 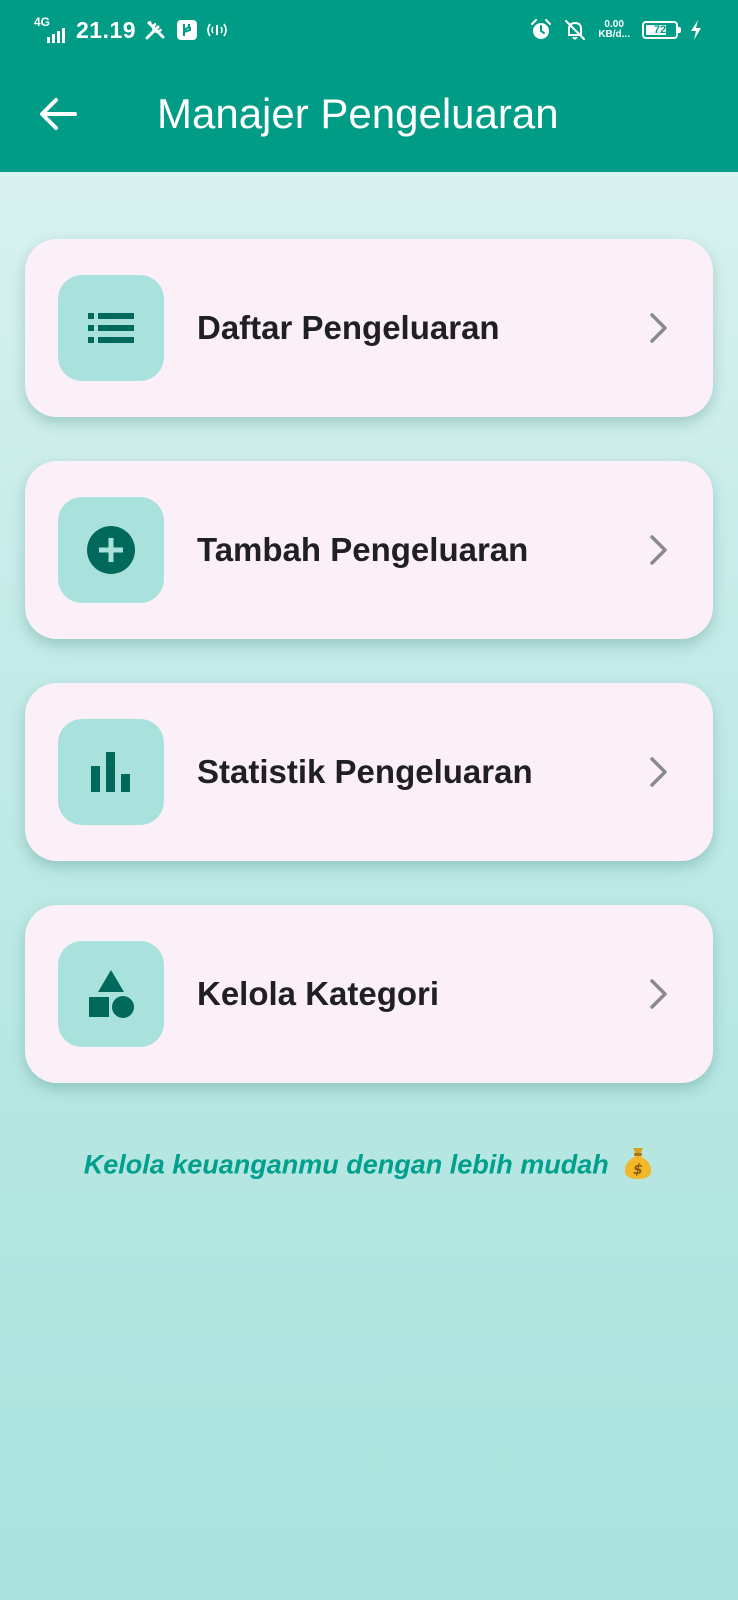 What do you see at coordinates (363, 549) in the screenshot?
I see `menu-item-label: Tambah Pengeluaran` at bounding box center [363, 549].